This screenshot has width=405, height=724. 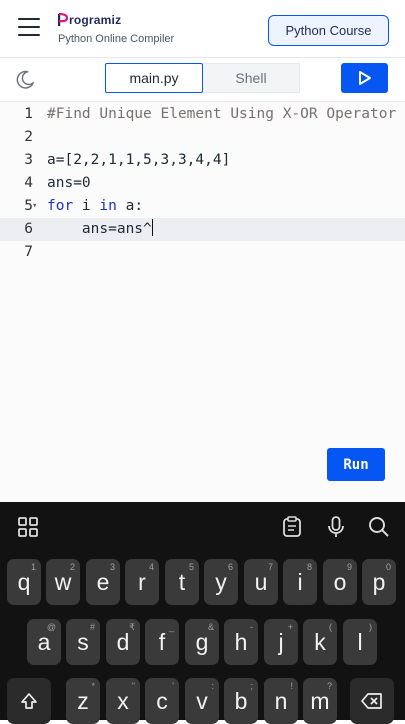 What do you see at coordinates (261, 582) in the screenshot?
I see `key-u: 7u` at bounding box center [261, 582].